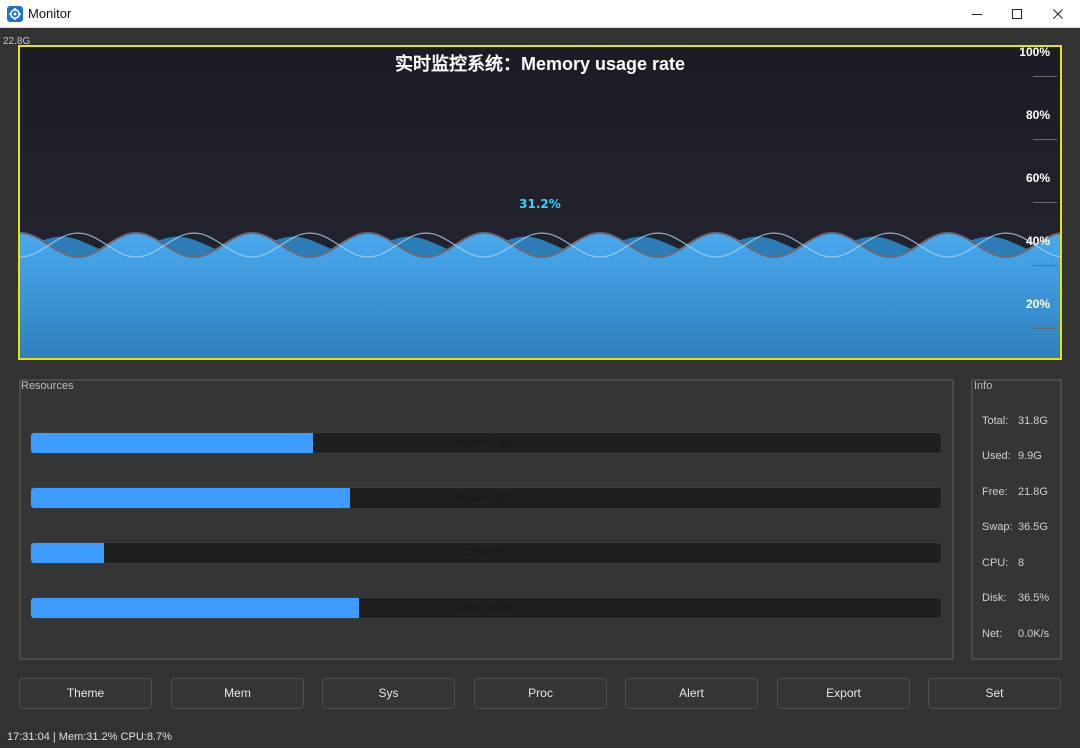  Describe the element at coordinates (1034, 598) in the screenshot. I see `info-value: 36.5%` at that location.